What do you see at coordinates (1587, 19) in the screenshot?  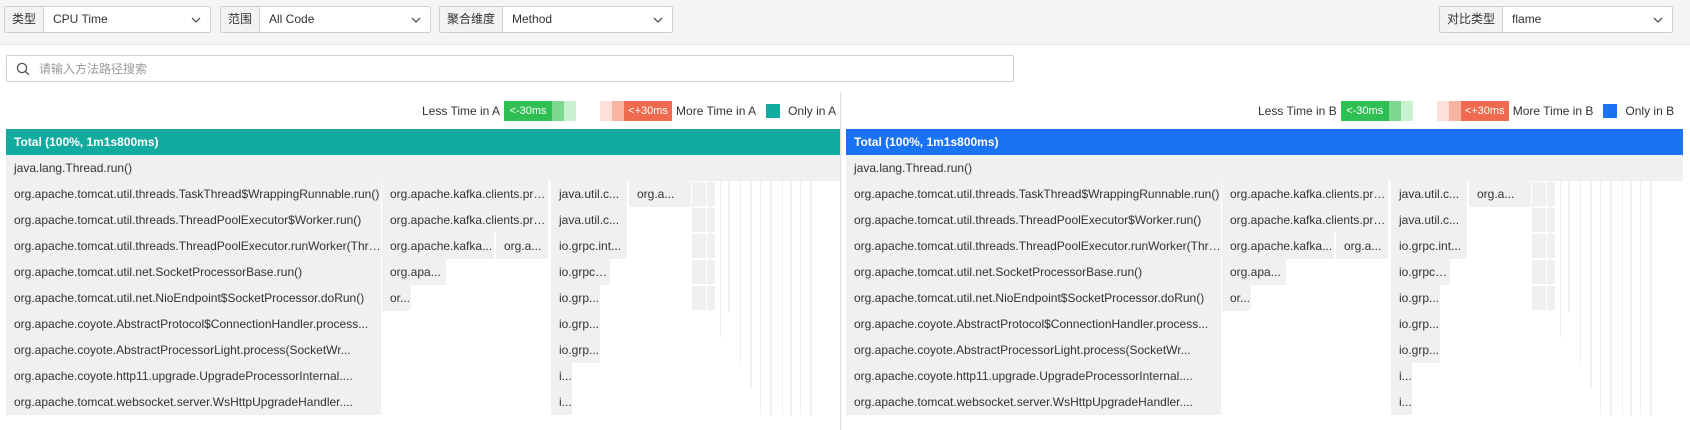 I see `compare-select-value: flame` at bounding box center [1587, 19].